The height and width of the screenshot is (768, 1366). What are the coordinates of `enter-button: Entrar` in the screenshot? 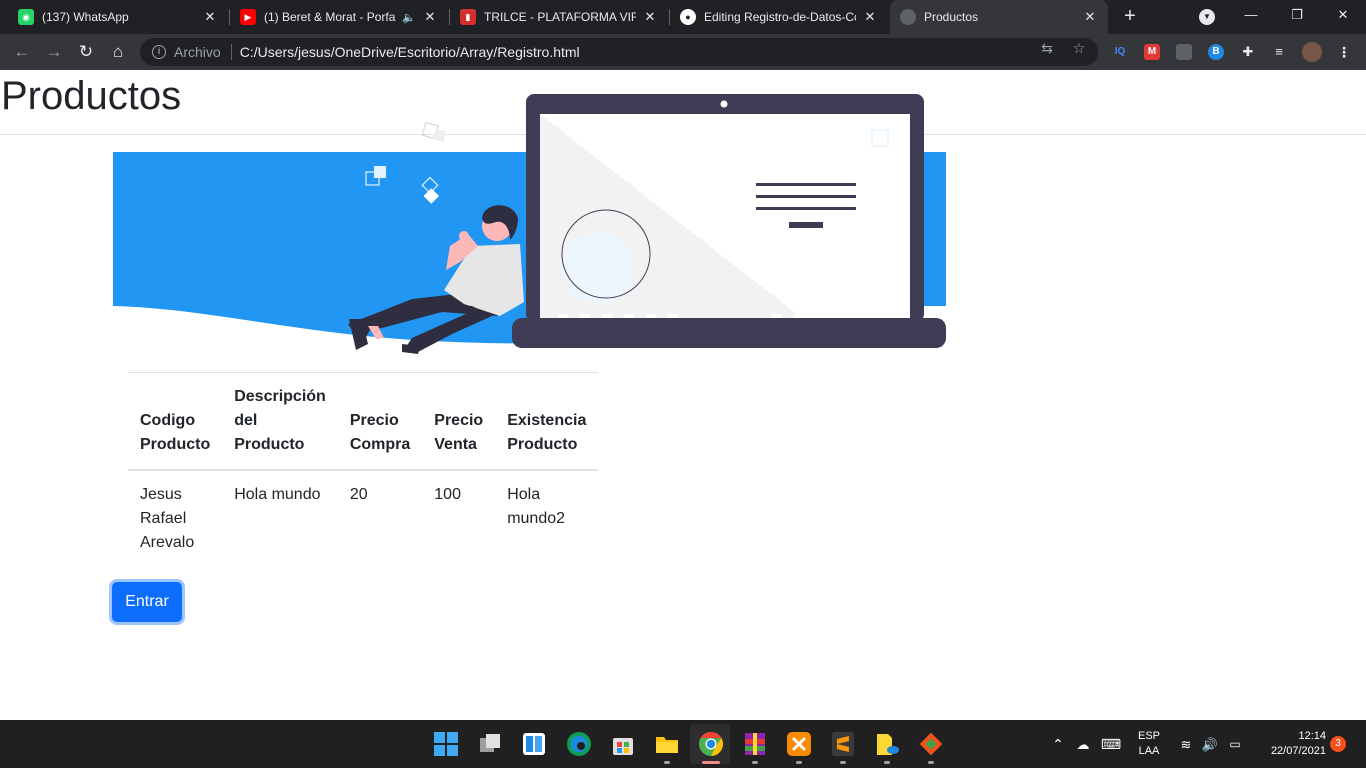 It's located at (147, 602).